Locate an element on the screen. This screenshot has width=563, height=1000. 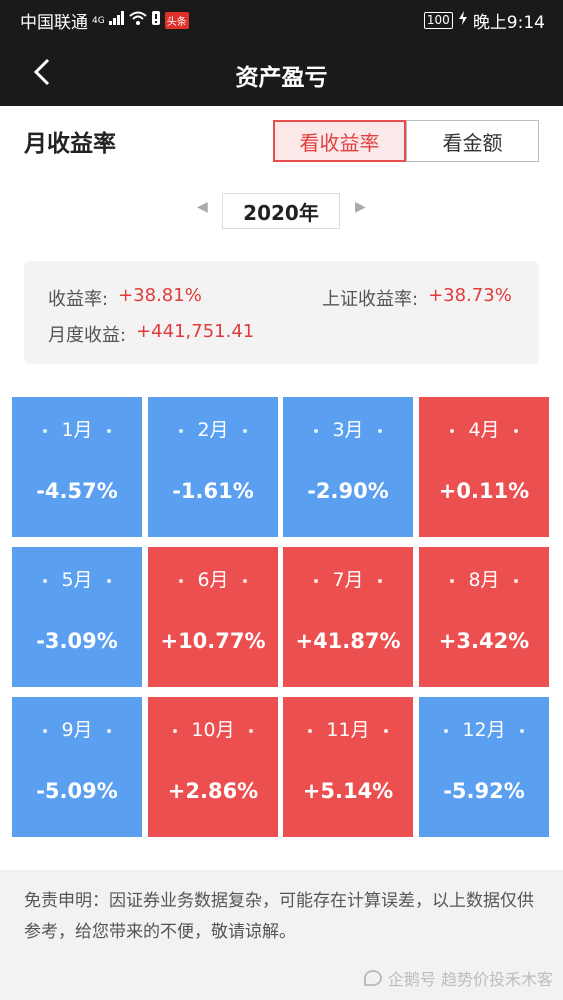
wifi-icon is located at coordinates (138, 20).